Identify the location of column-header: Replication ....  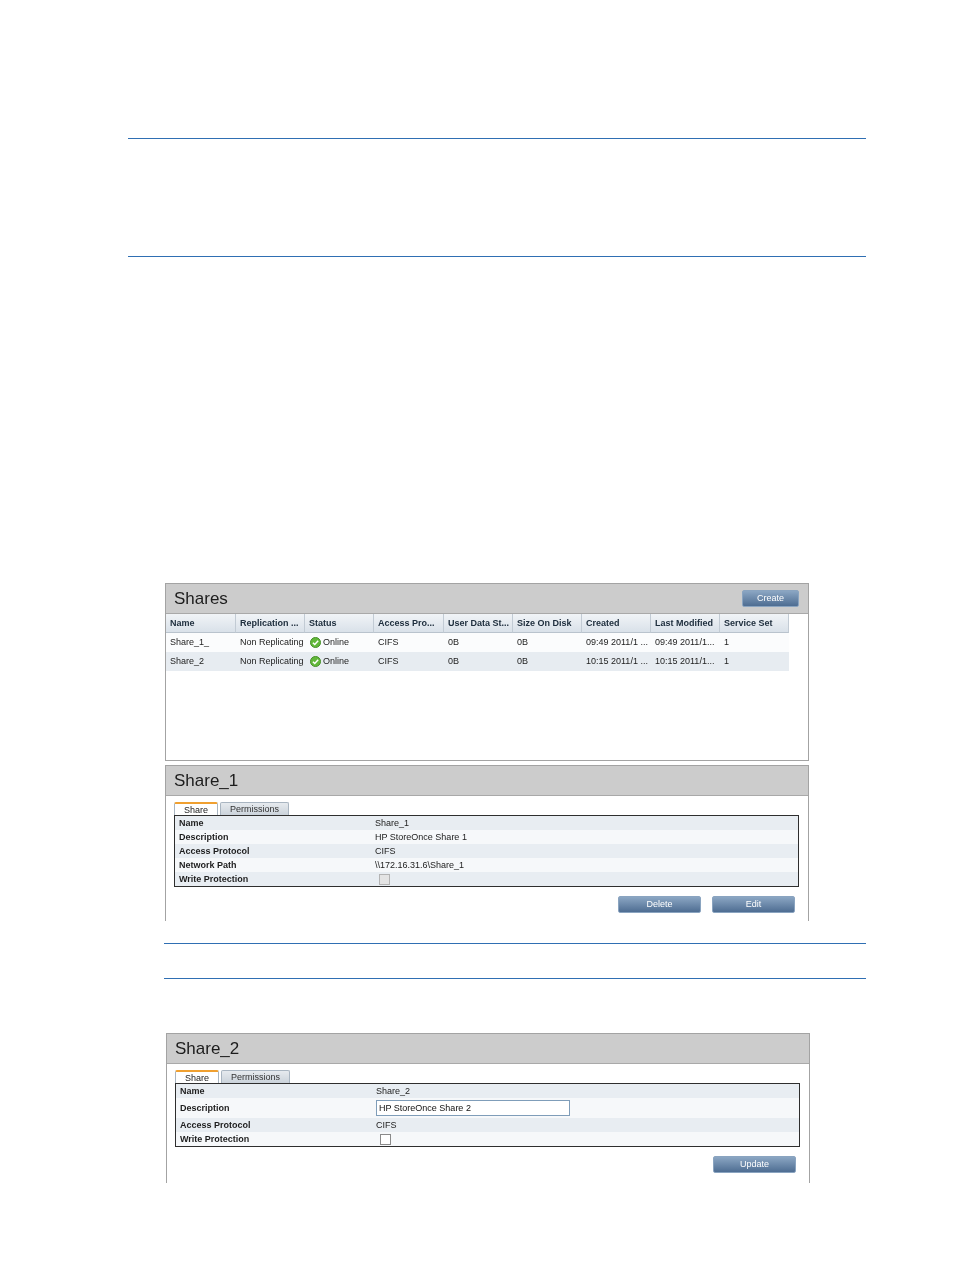
(270, 623).